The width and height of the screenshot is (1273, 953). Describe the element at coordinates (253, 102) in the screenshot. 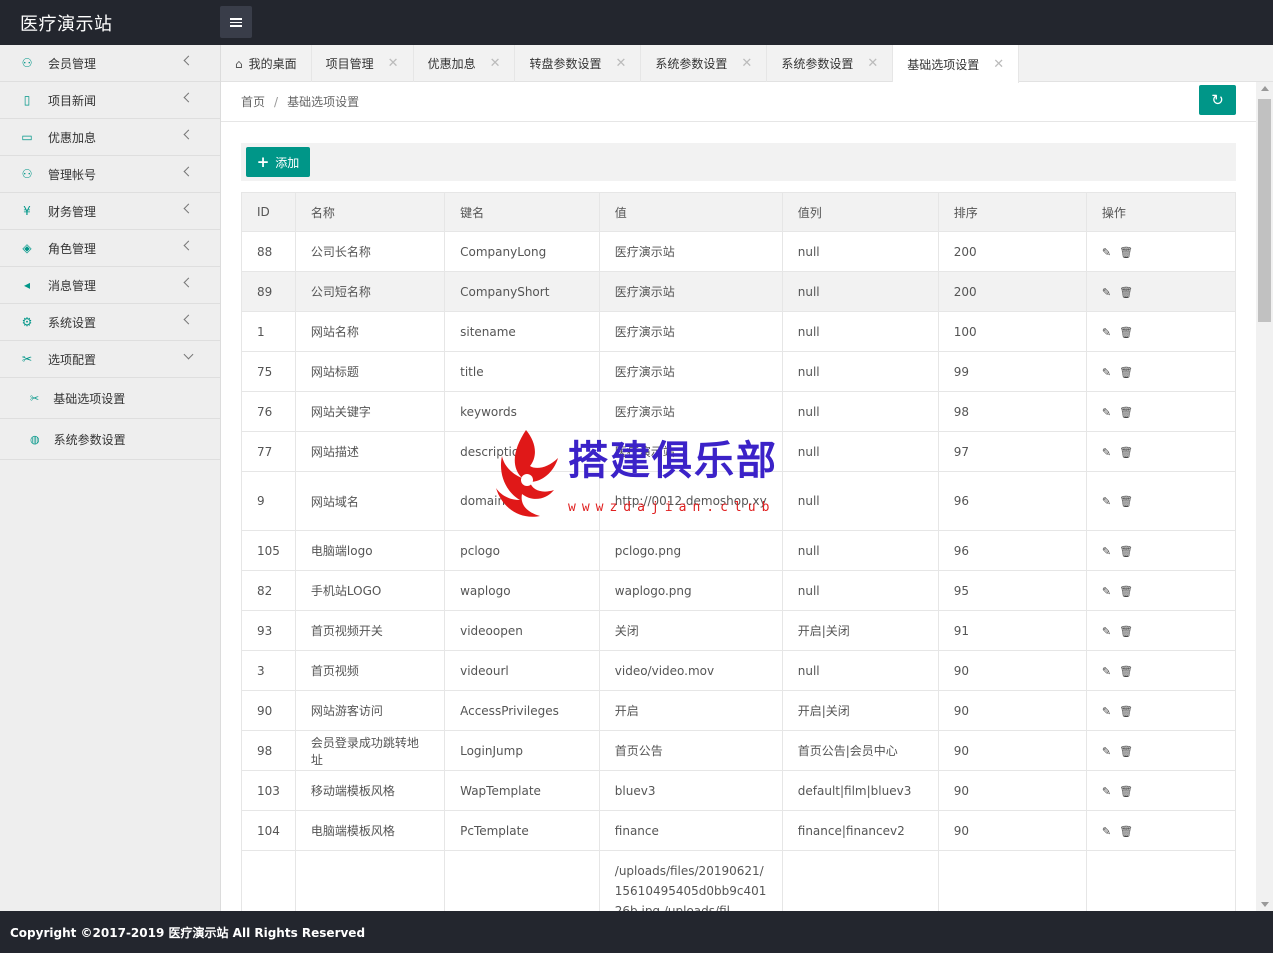

I see `breadcrumb-home: 首页` at that location.